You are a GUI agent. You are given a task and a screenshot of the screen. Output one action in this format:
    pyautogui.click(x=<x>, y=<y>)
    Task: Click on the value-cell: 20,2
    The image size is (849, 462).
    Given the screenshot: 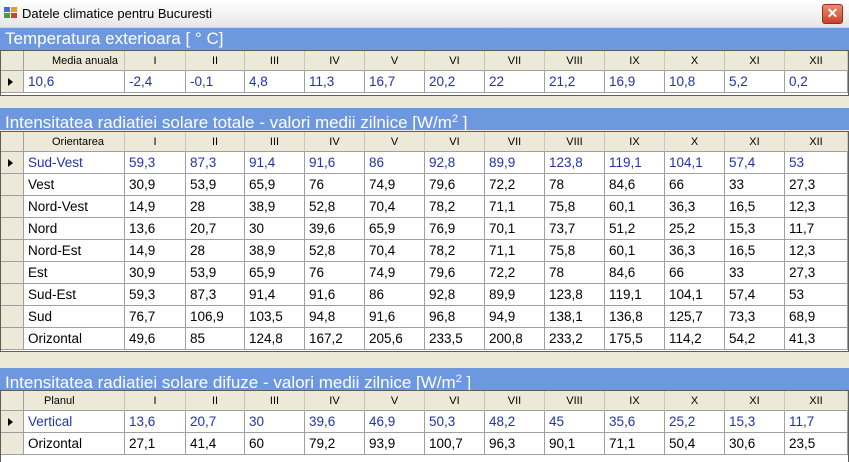 What is the action you would take?
    pyautogui.click(x=455, y=82)
    